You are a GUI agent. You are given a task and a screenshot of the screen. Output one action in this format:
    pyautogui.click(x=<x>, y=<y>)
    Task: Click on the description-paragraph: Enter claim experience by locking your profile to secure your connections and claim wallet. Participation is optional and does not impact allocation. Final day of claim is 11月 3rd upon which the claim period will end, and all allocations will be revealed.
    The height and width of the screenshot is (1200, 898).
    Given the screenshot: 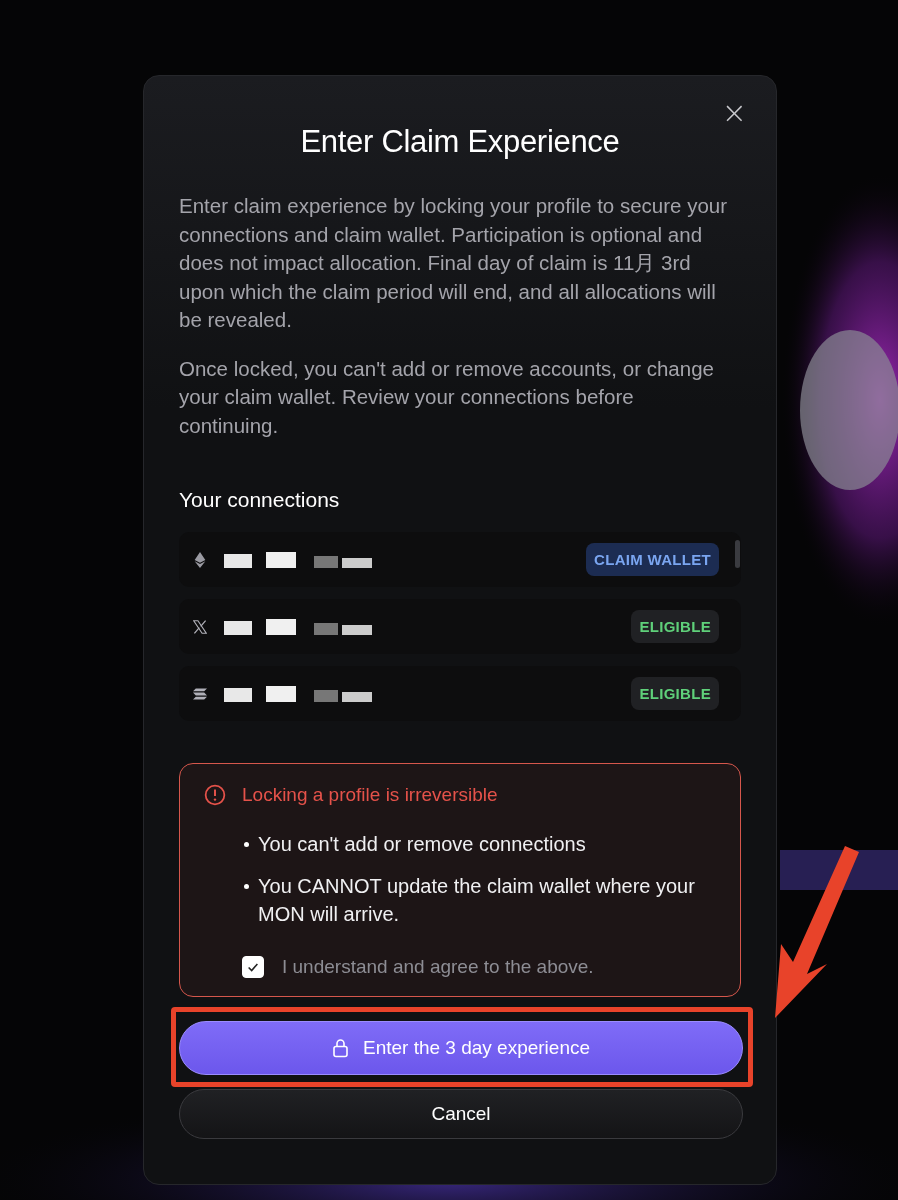 What is the action you would take?
    pyautogui.click(x=454, y=263)
    